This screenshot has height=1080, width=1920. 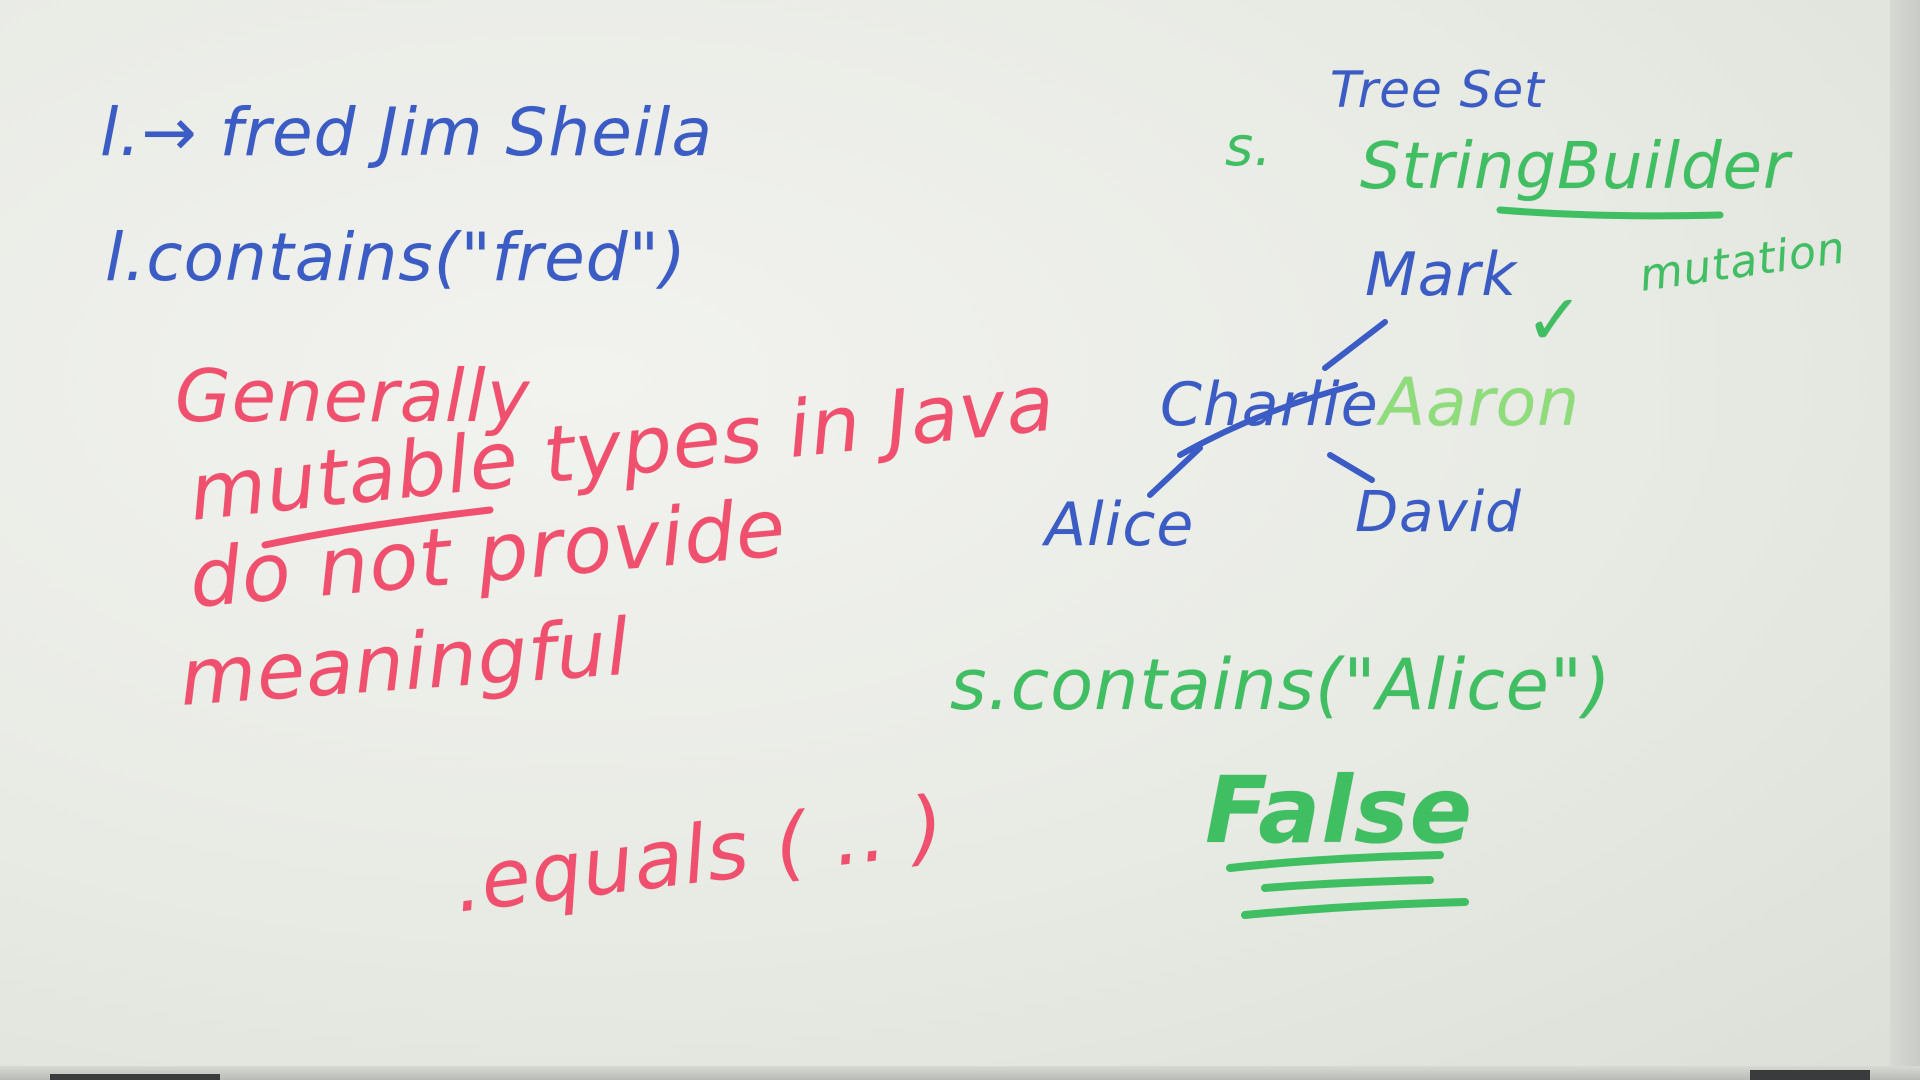 I want to click on tree-node-aaron: Aaron, so click(x=1480, y=402).